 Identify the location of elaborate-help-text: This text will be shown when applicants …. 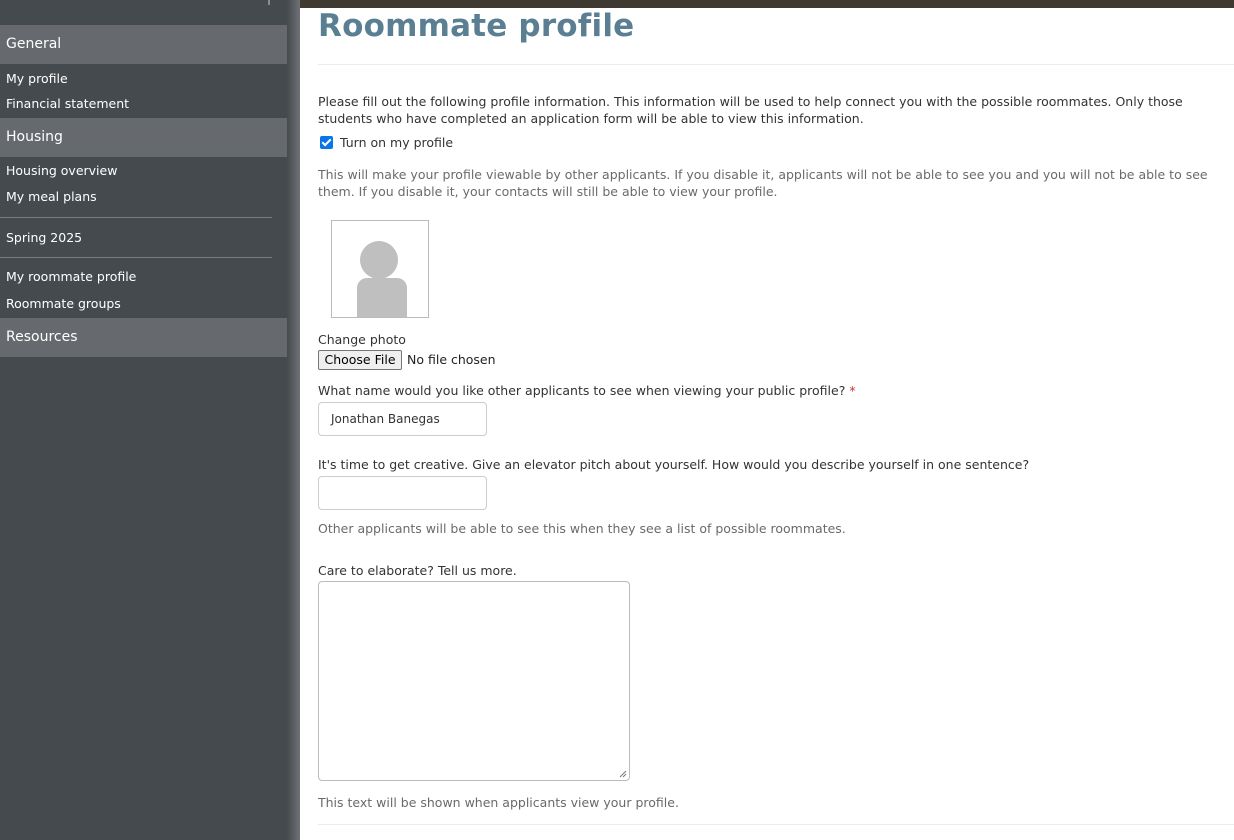
(498, 802).